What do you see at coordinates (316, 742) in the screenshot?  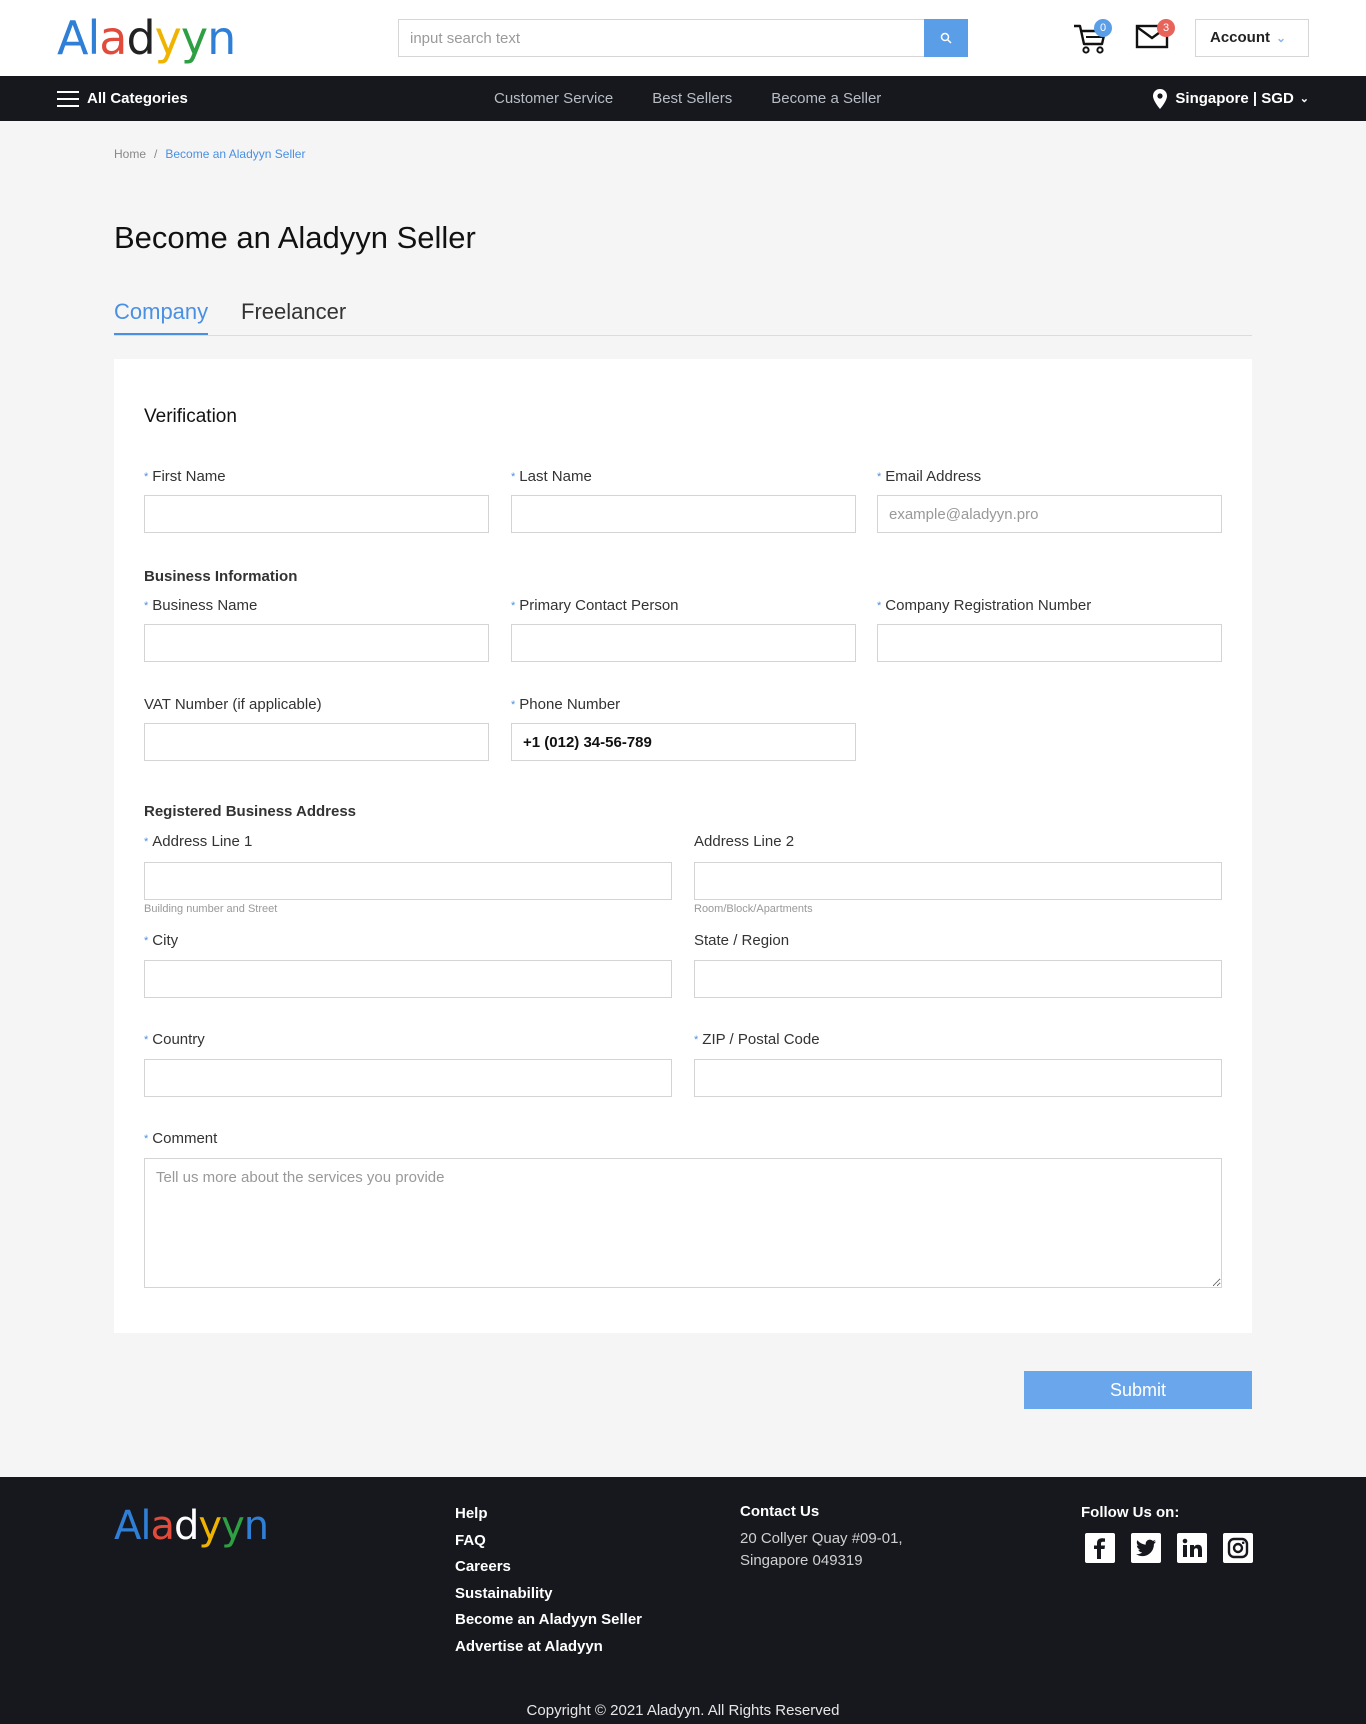 I see `vat-field` at bounding box center [316, 742].